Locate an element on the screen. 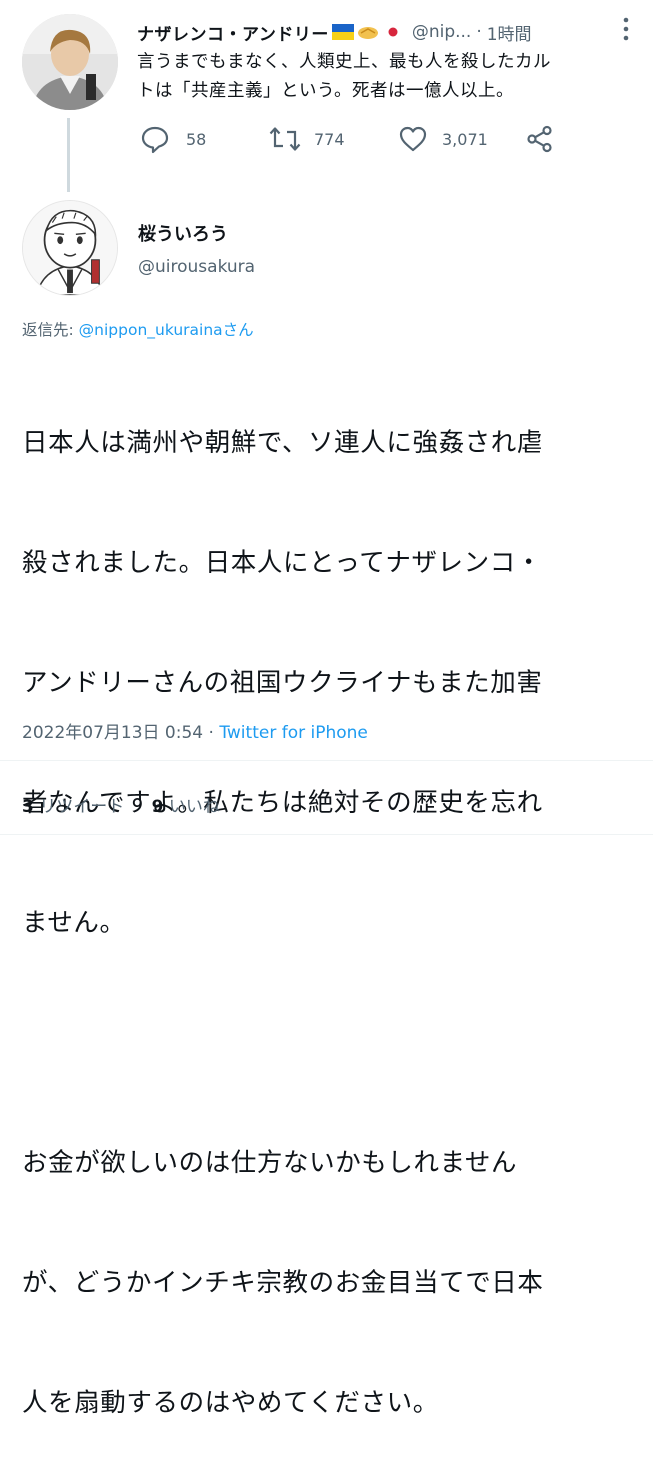 The width and height of the screenshot is (653, 1463). original-tweet-header: ナザレンコ・アンドリー @nip... · 1時間 is located at coordinates (387, 32).